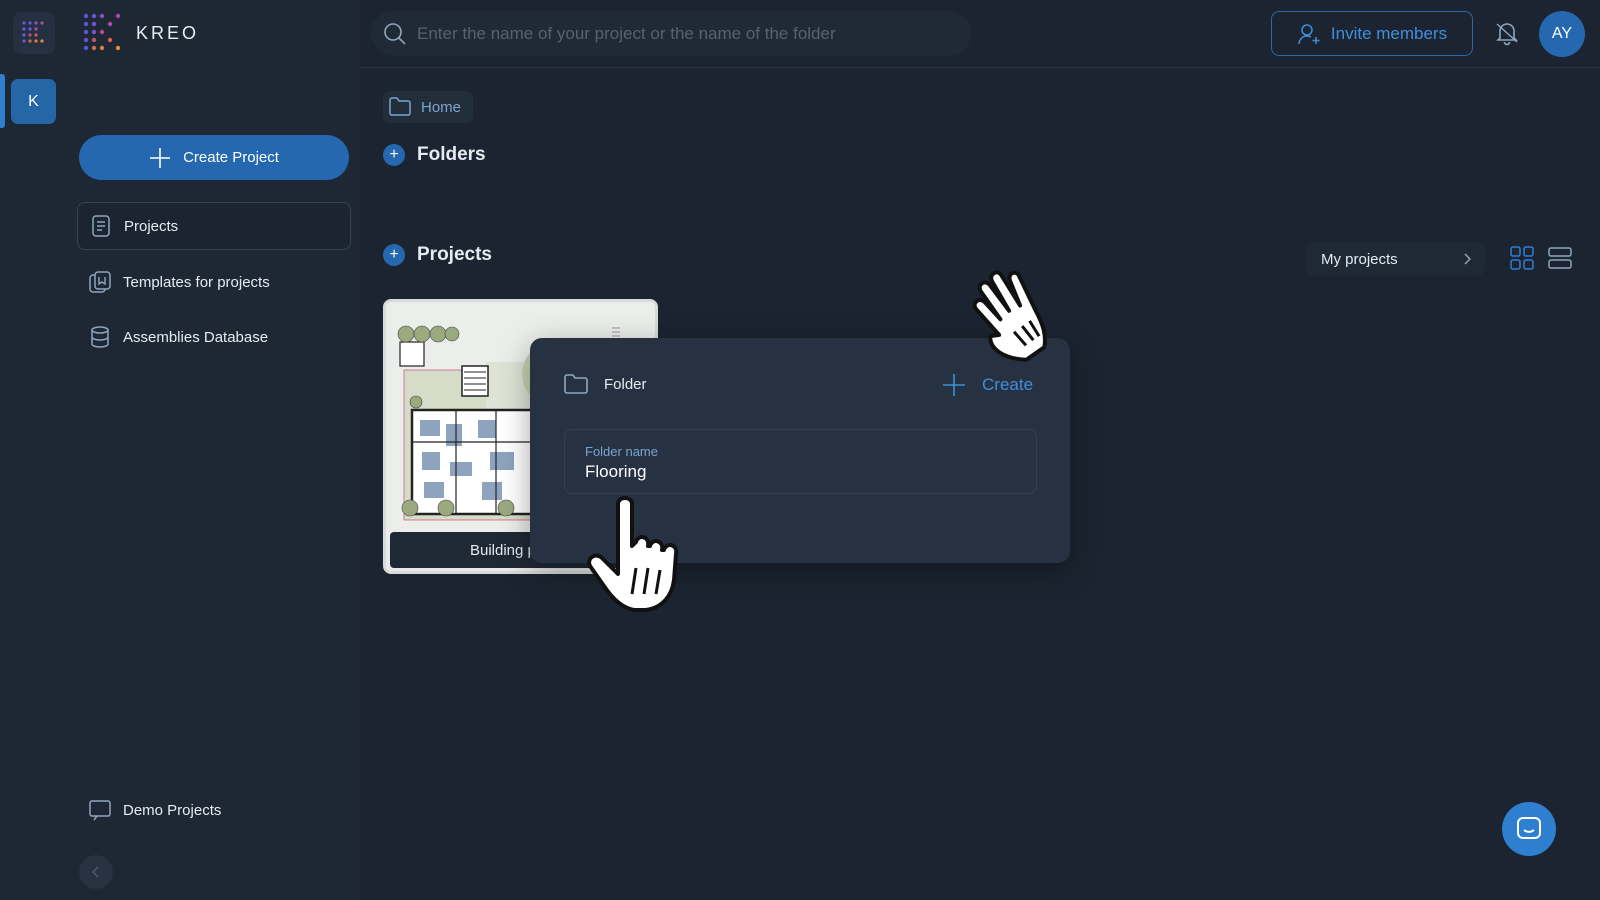 This screenshot has height=900, width=1600. What do you see at coordinates (394, 155) in the screenshot?
I see `add-folder-button: +` at bounding box center [394, 155].